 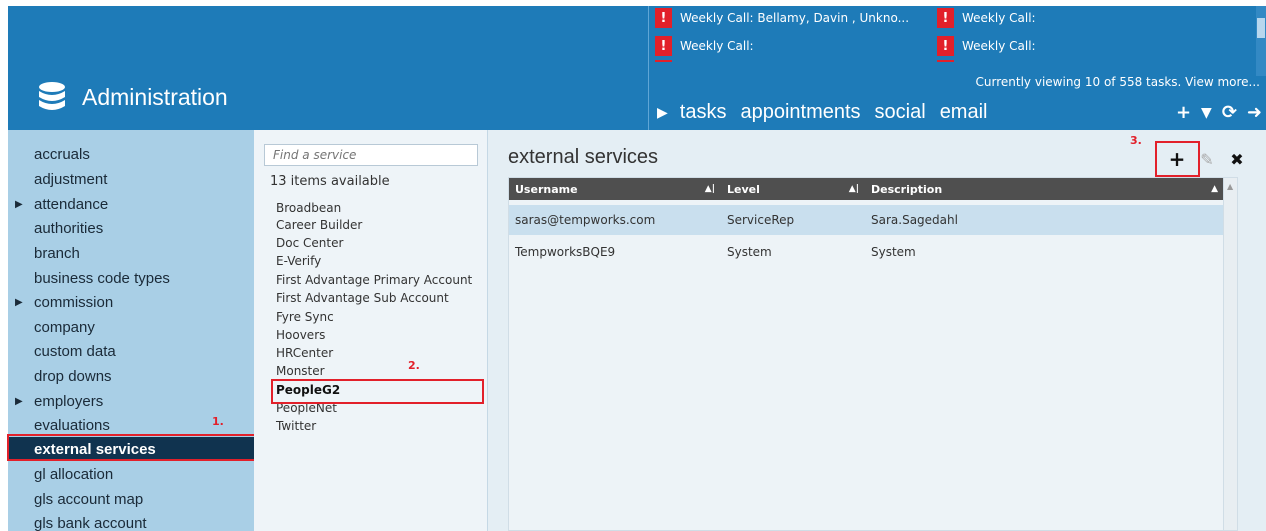 What do you see at coordinates (300, 371) in the screenshot?
I see `service-item-monster: Monster` at bounding box center [300, 371].